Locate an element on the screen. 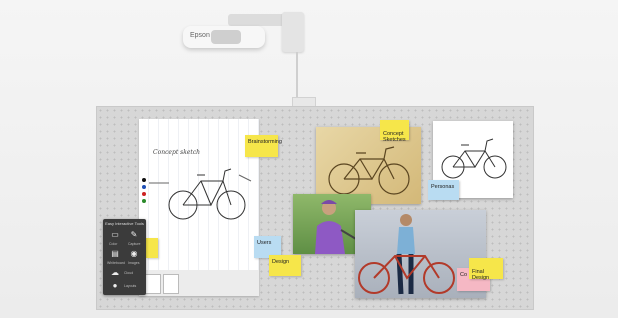 The image size is (618, 318). projector-cable is located at coordinates (297, 75).